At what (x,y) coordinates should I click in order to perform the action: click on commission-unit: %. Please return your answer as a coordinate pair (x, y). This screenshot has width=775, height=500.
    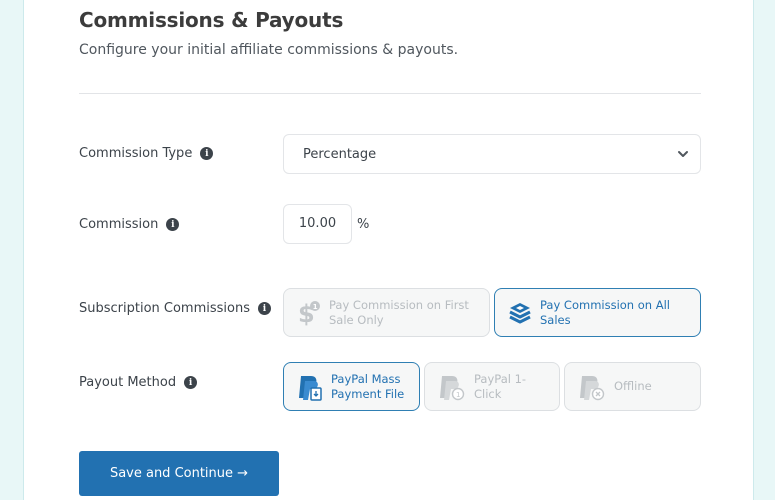
    Looking at the image, I should click on (363, 224).